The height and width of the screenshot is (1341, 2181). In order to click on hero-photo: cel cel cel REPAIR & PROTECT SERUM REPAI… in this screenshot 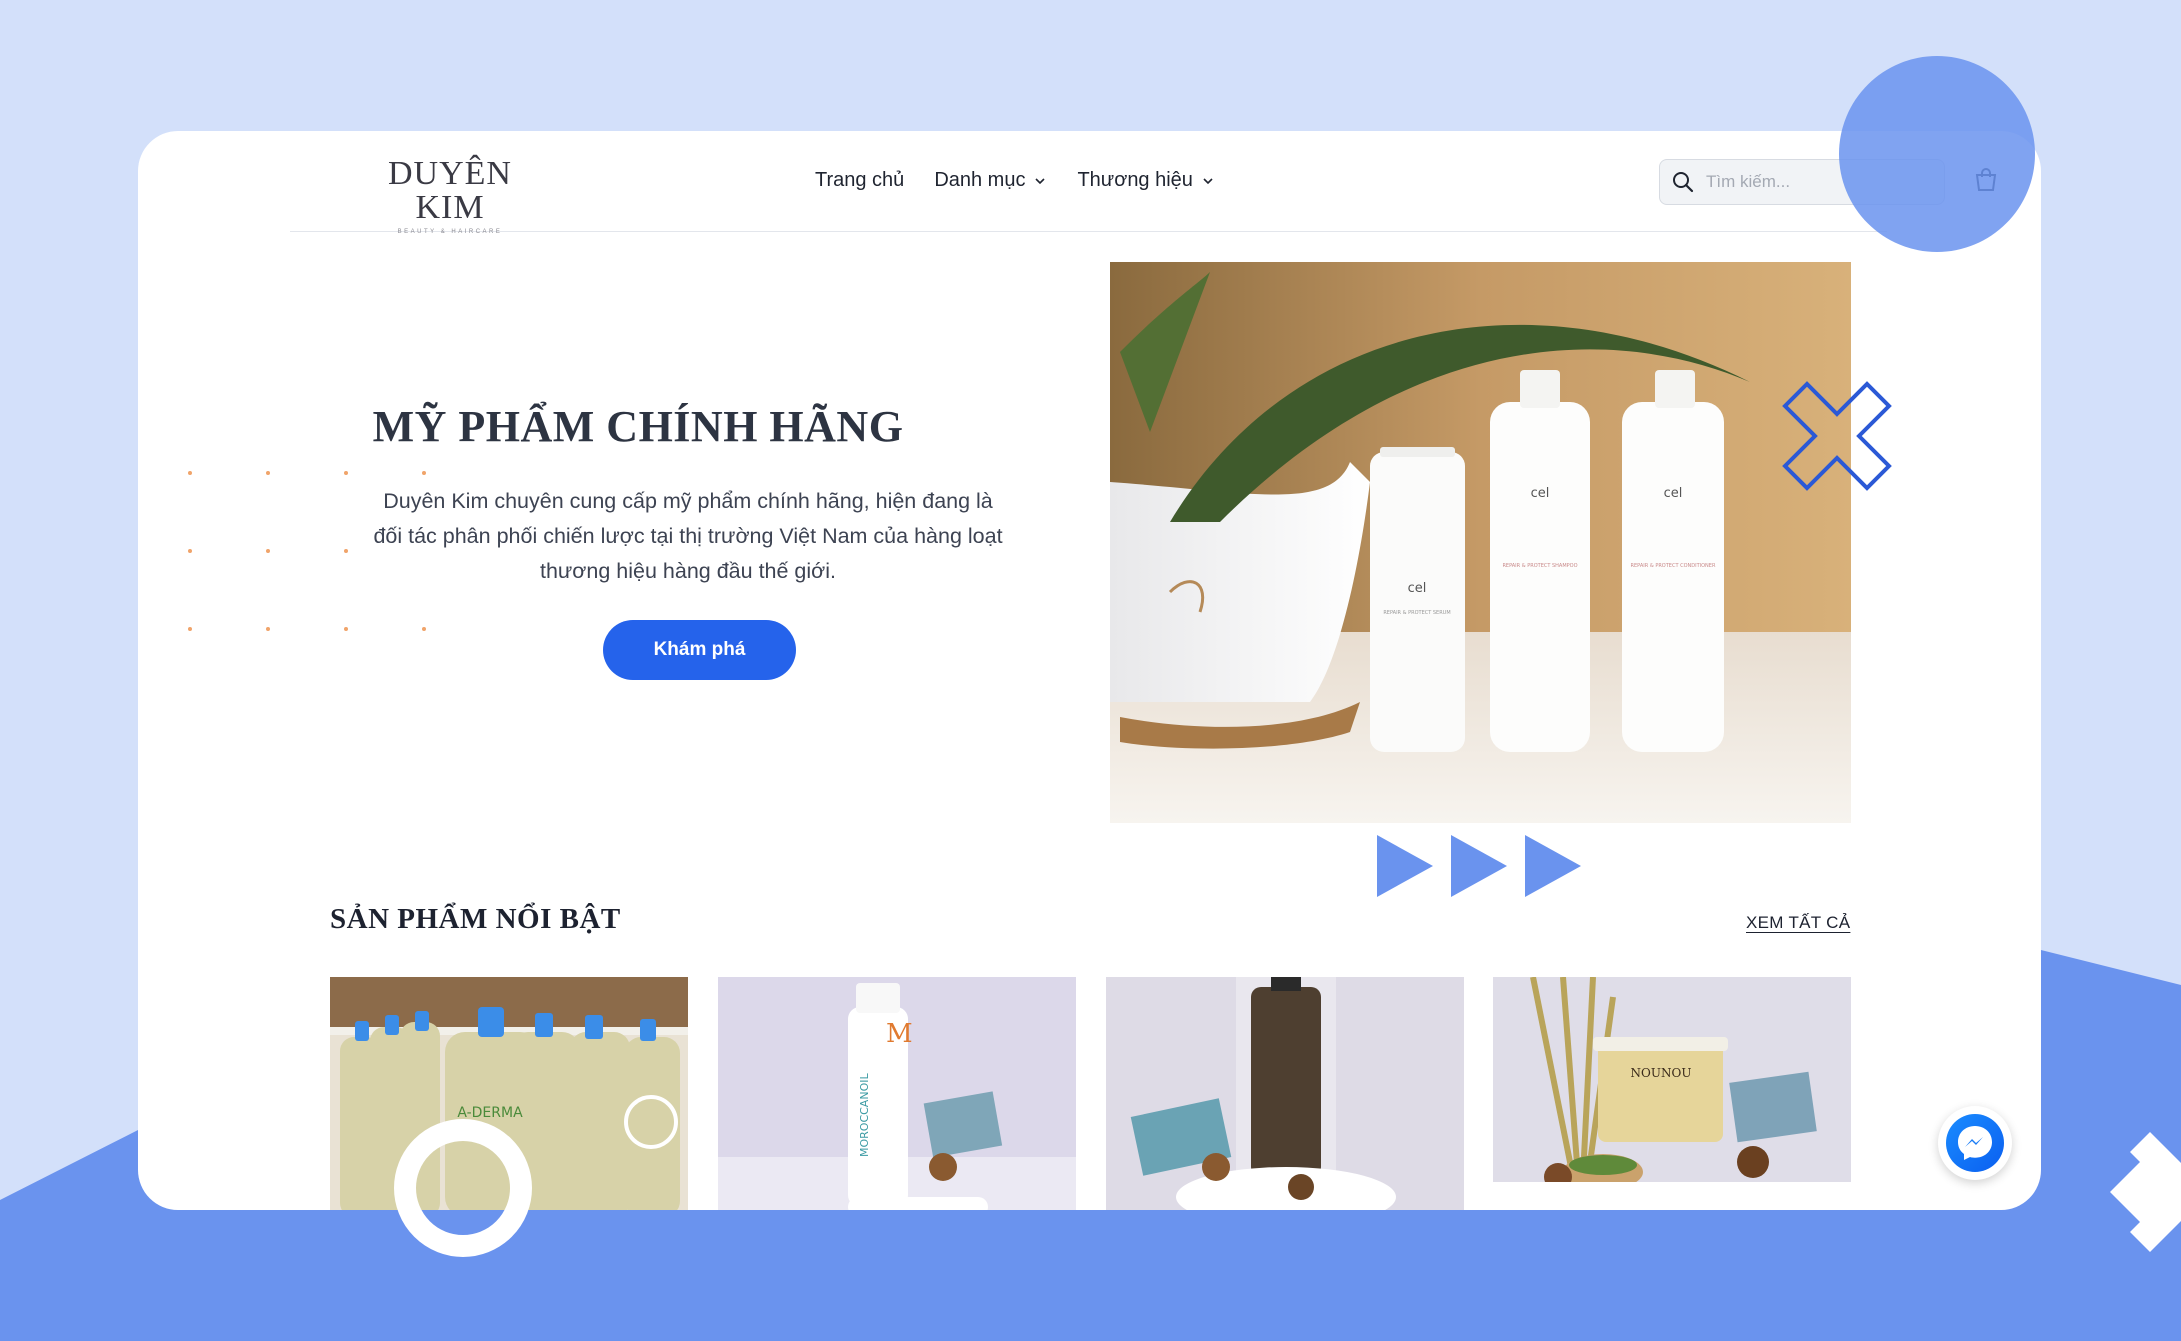, I will do `click(1480, 542)`.